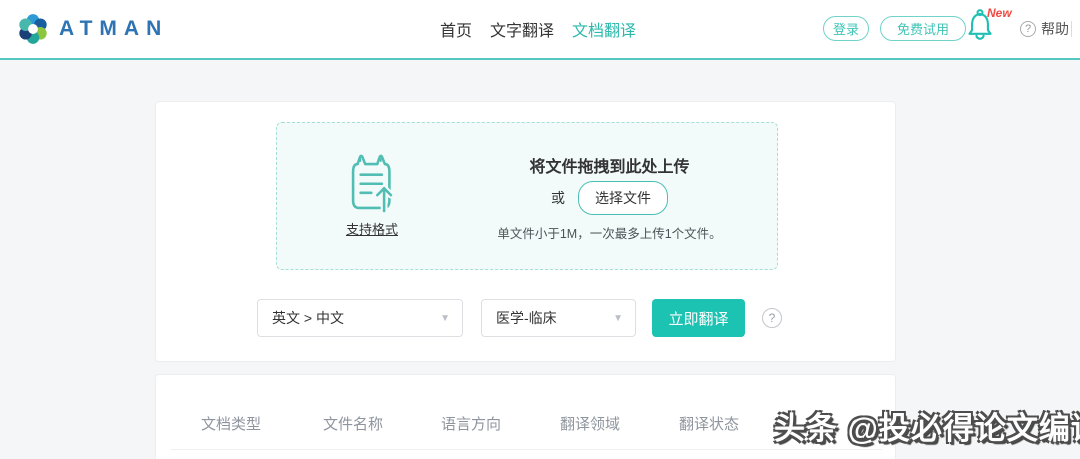 The height and width of the screenshot is (459, 1080). Describe the element at coordinates (999, 13) in the screenshot. I see `new-badge: New` at that location.